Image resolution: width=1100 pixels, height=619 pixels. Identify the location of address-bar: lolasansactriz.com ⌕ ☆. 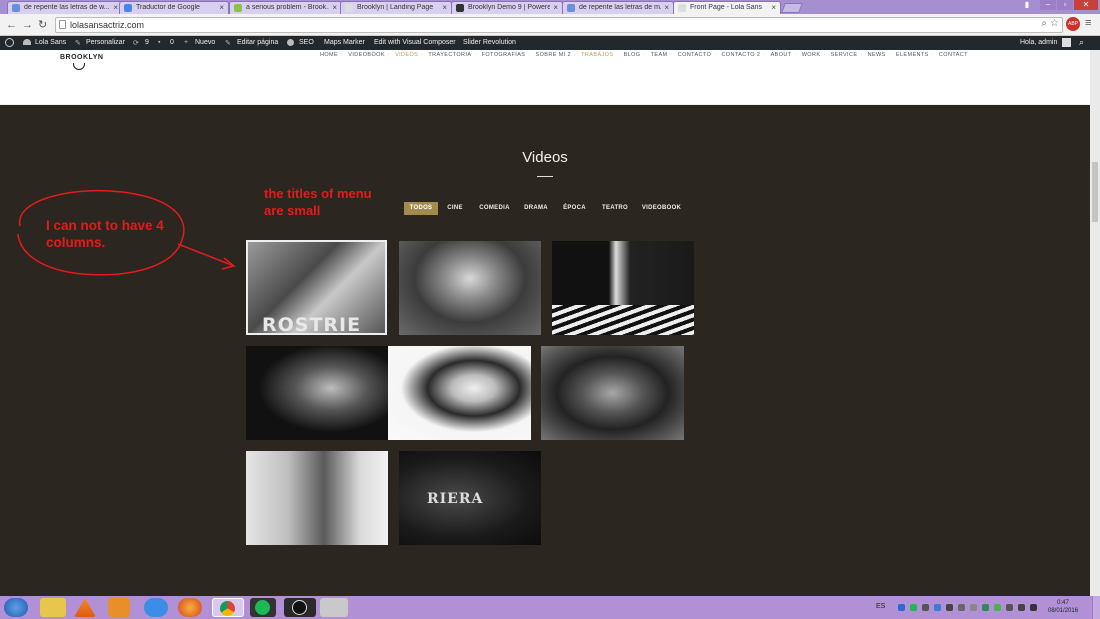
(559, 25).